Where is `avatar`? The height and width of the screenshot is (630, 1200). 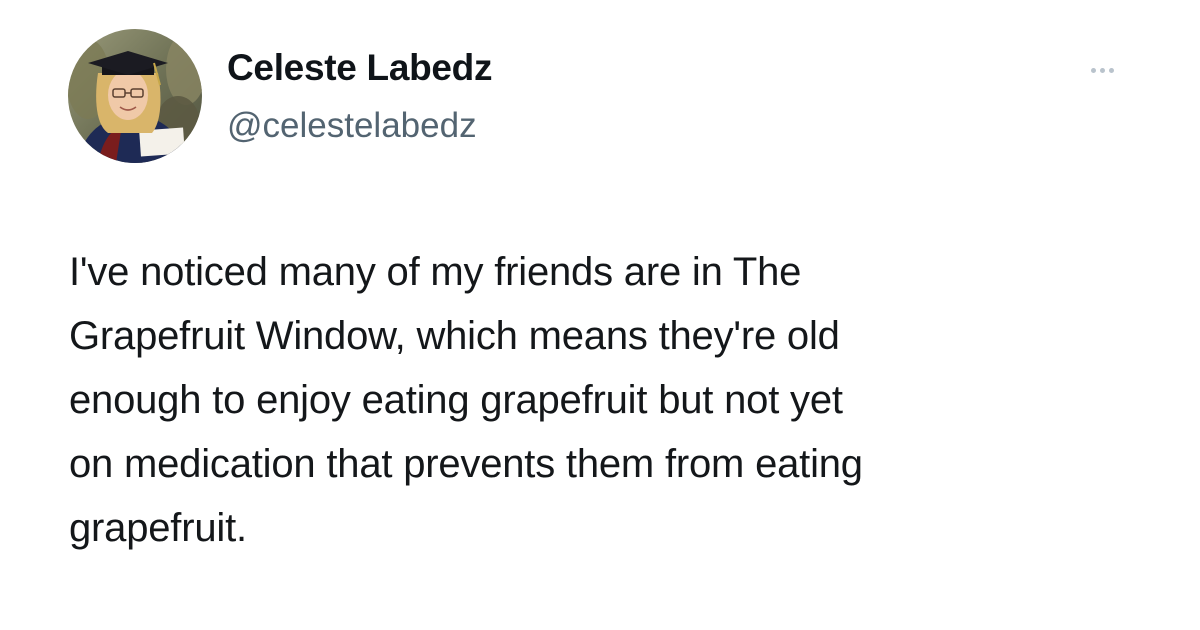
avatar is located at coordinates (135, 96).